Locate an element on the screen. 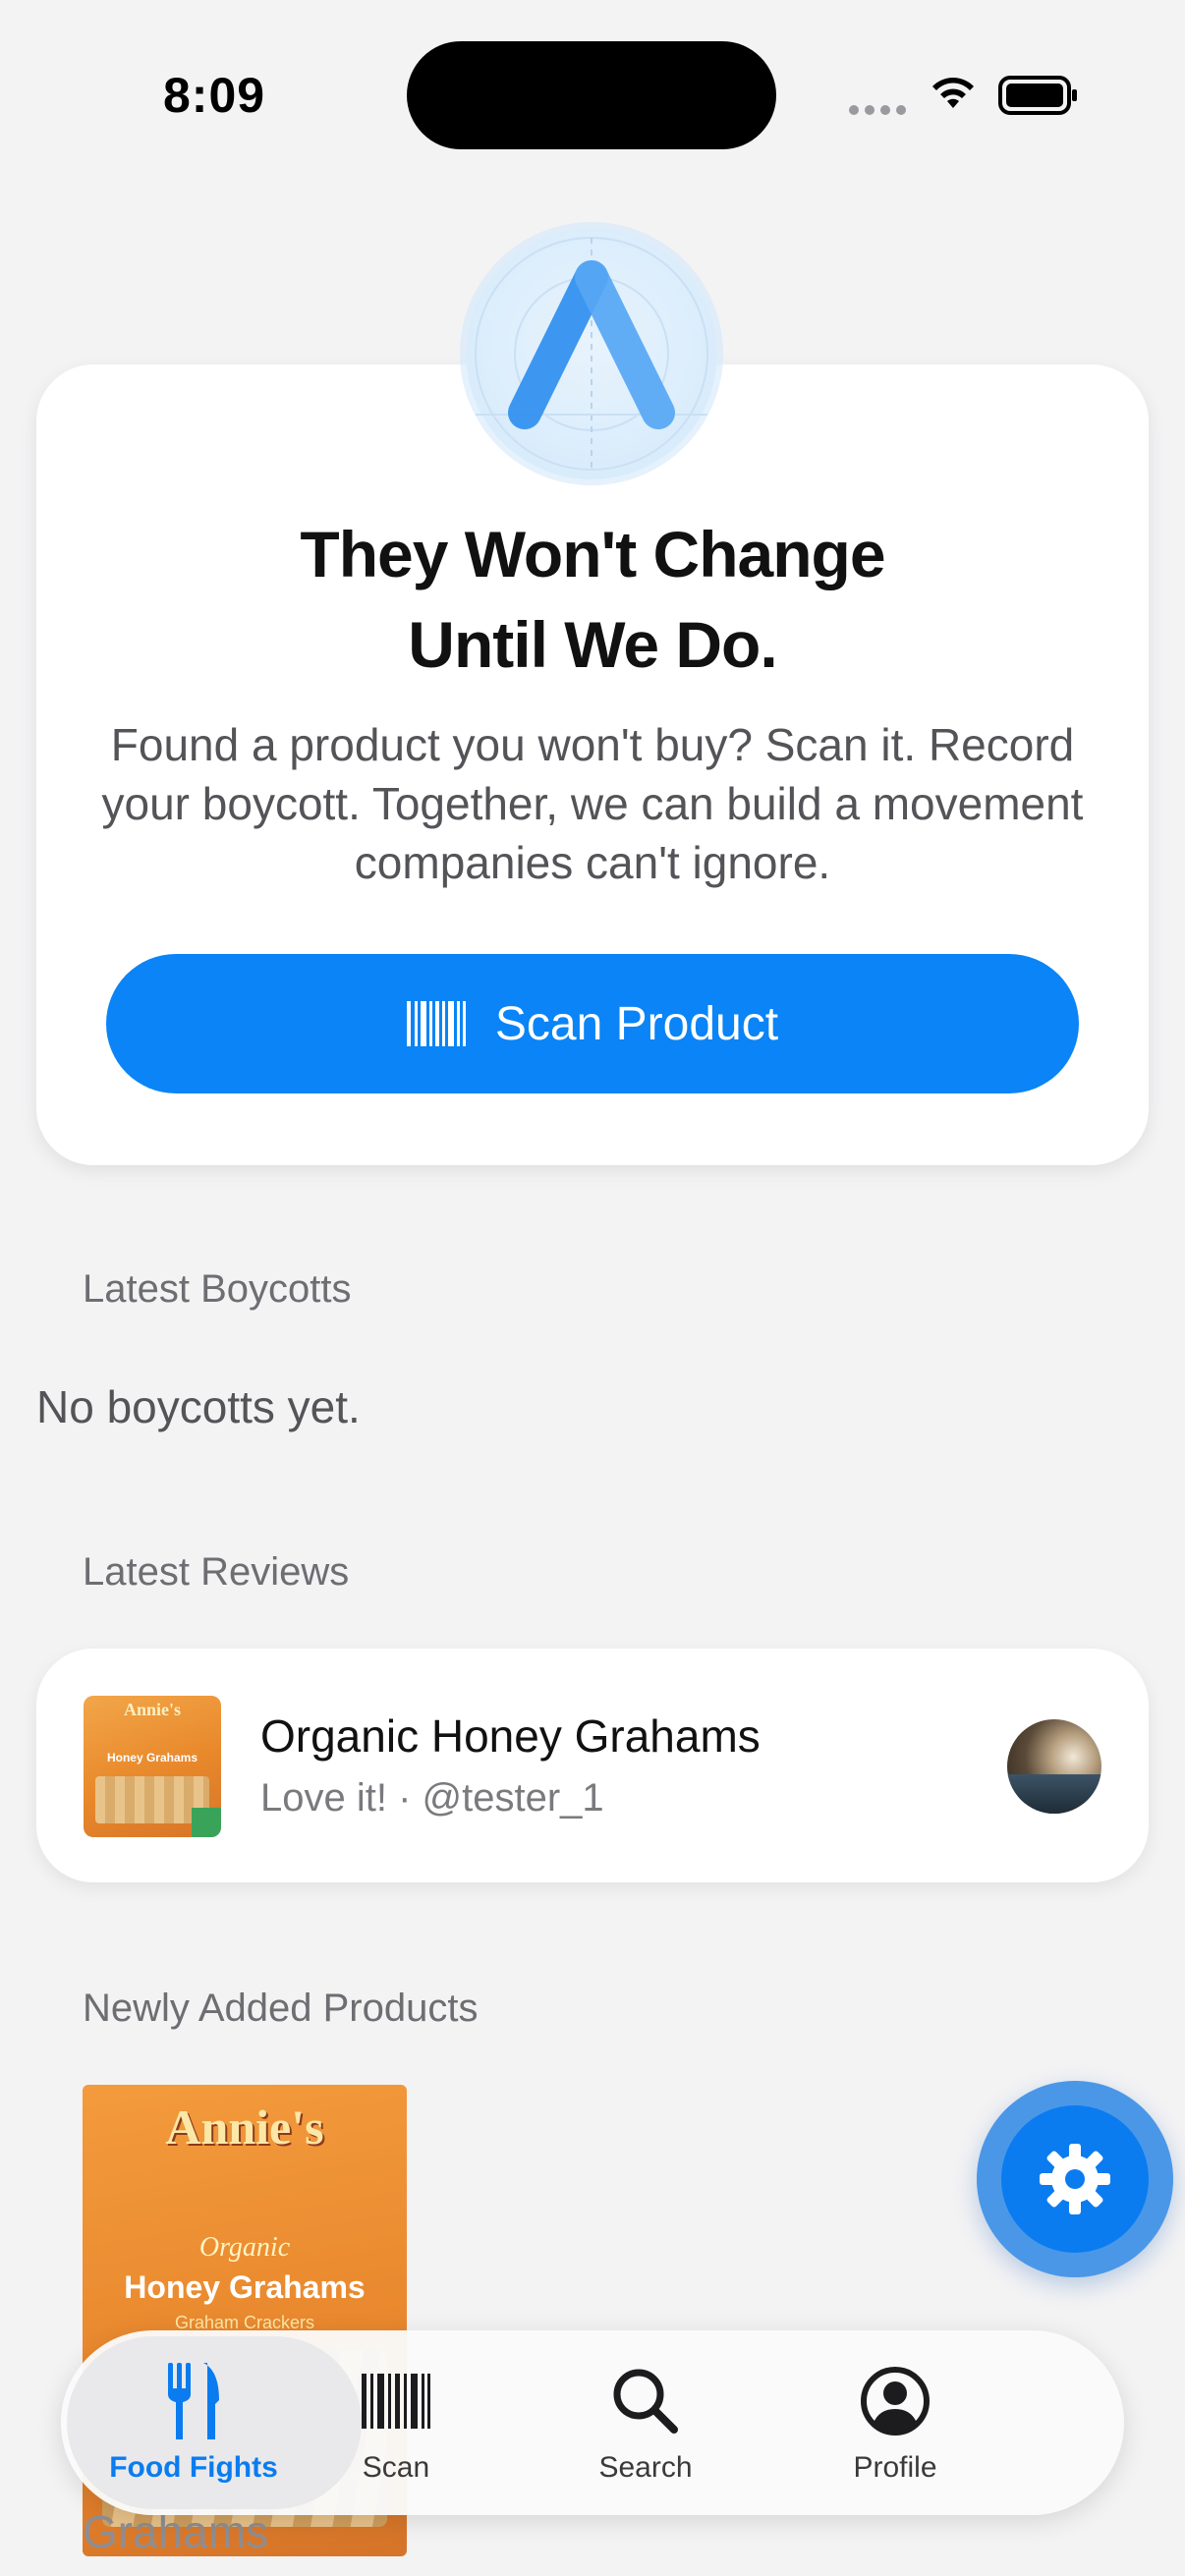 This screenshot has height=2576, width=1185. section-label-products: Newly Added Products is located at coordinates (281, 2008).